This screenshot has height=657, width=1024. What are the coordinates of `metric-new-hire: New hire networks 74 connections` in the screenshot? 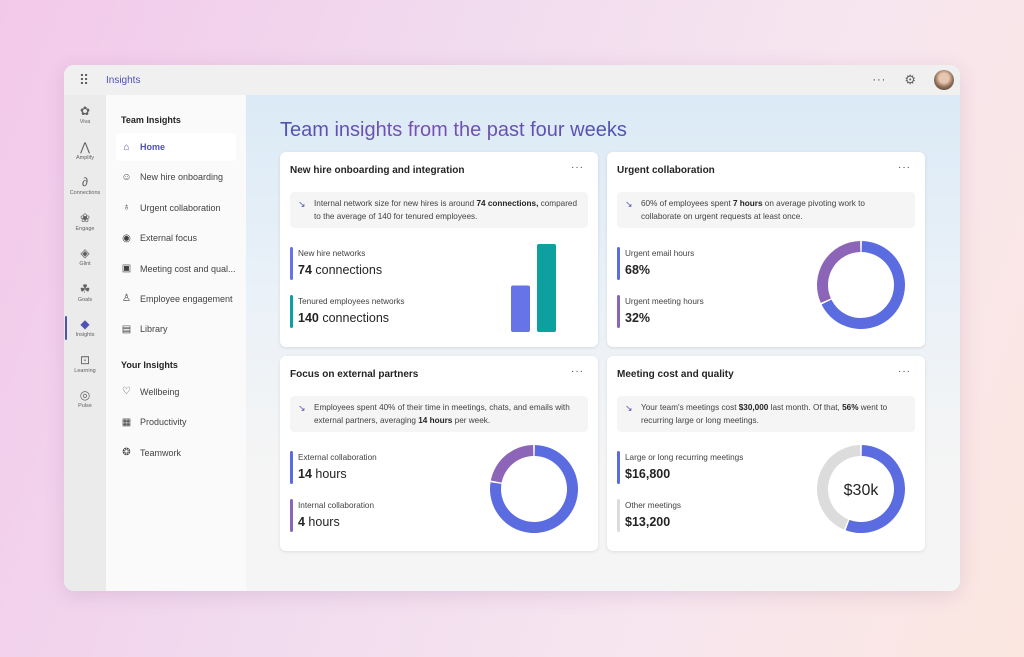 It's located at (336, 264).